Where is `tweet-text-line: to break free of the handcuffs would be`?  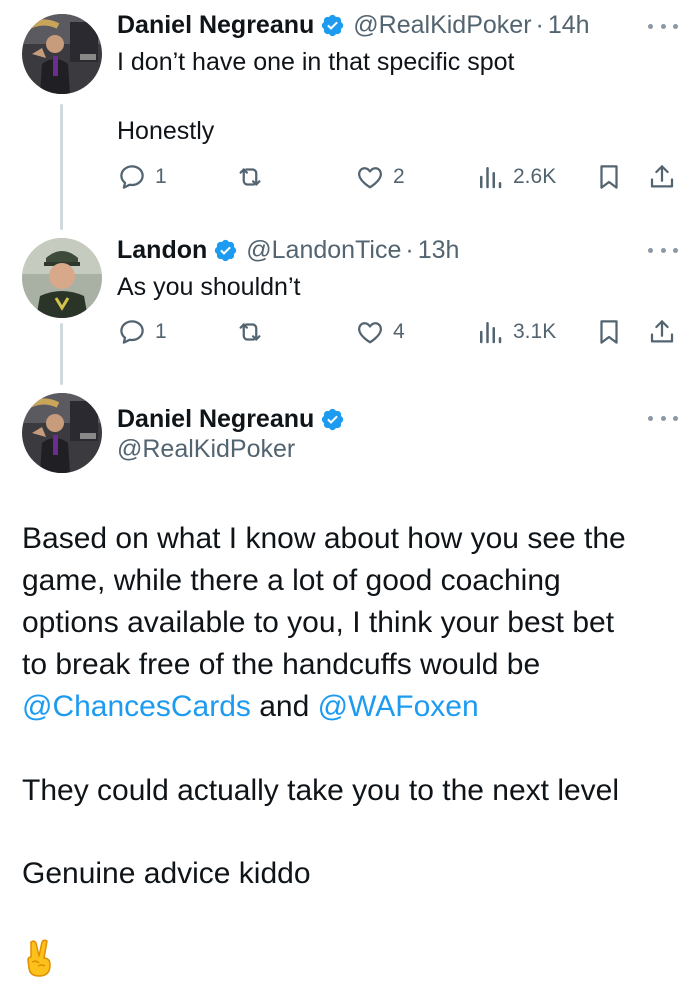 tweet-text-line: to break free of the handcuffs would be is located at coordinates (281, 664).